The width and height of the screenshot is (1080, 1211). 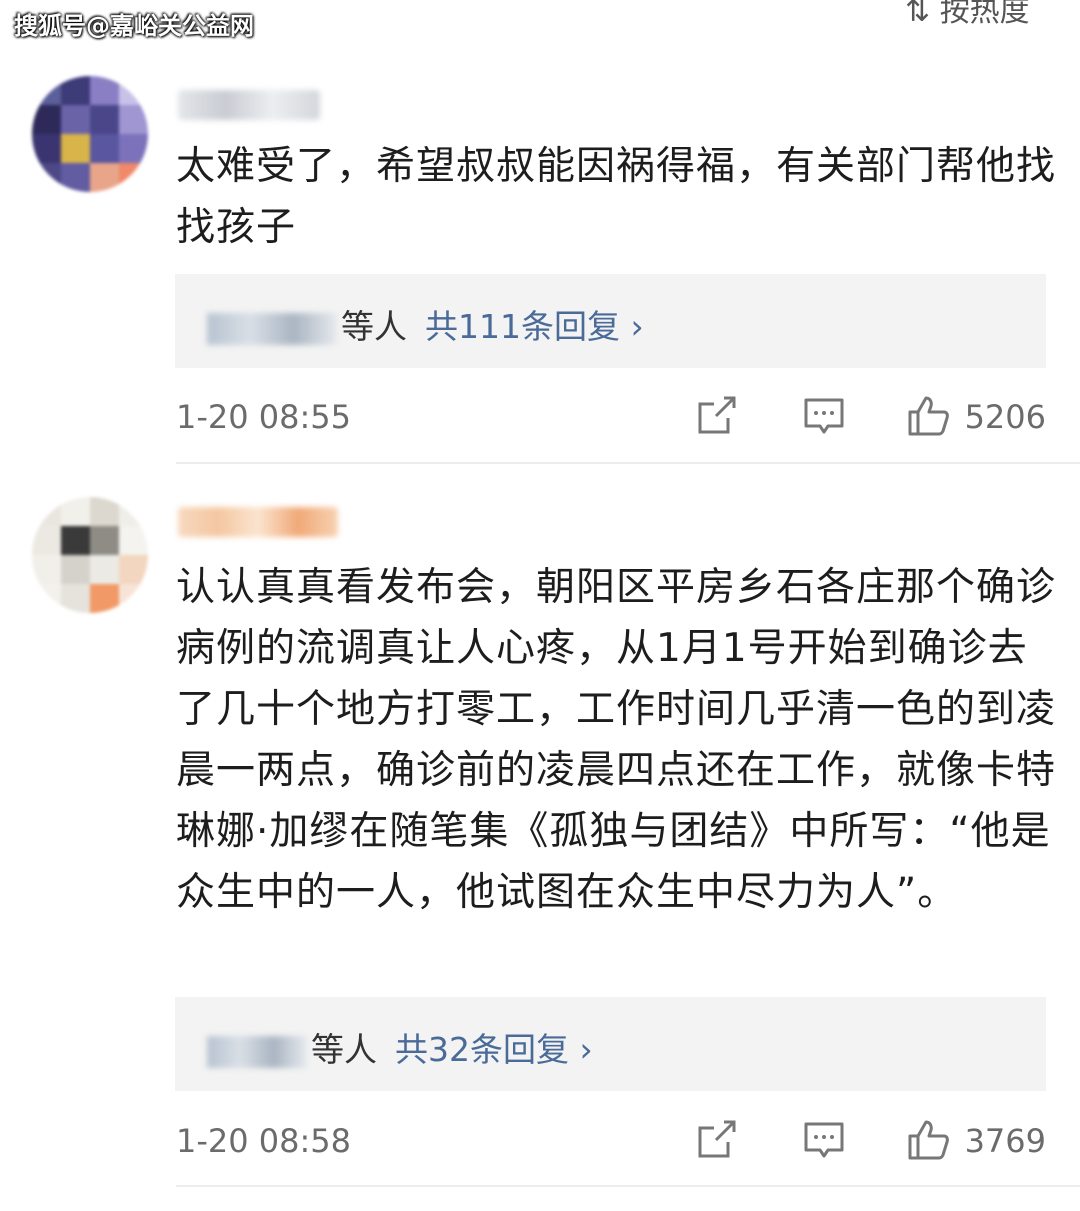 What do you see at coordinates (264, 1141) in the screenshot?
I see `timestamp: 1-20 08:58` at bounding box center [264, 1141].